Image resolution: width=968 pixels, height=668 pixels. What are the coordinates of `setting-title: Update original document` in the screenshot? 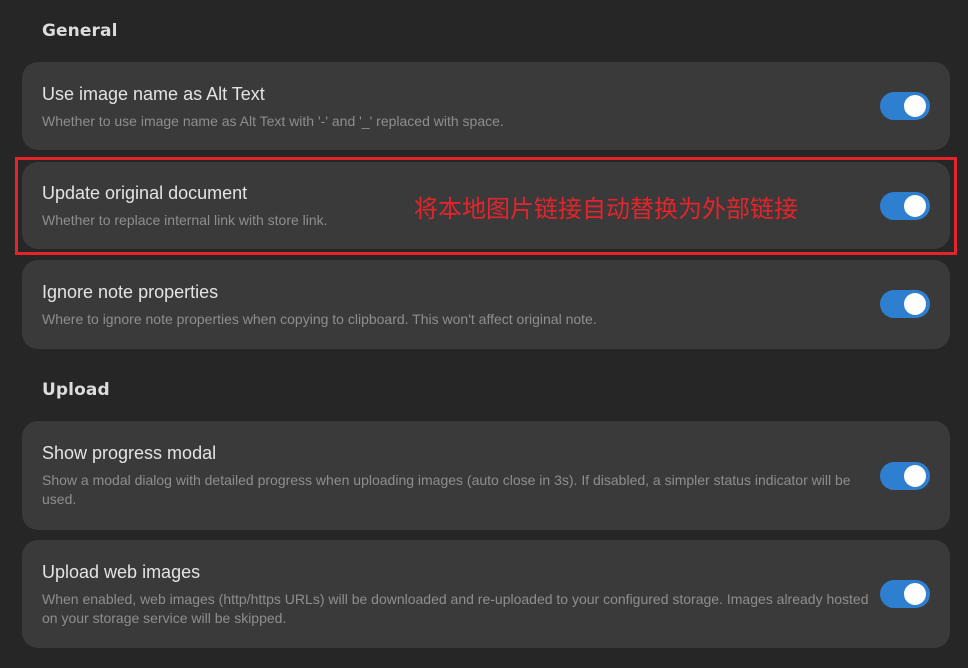 It's located at (145, 193).